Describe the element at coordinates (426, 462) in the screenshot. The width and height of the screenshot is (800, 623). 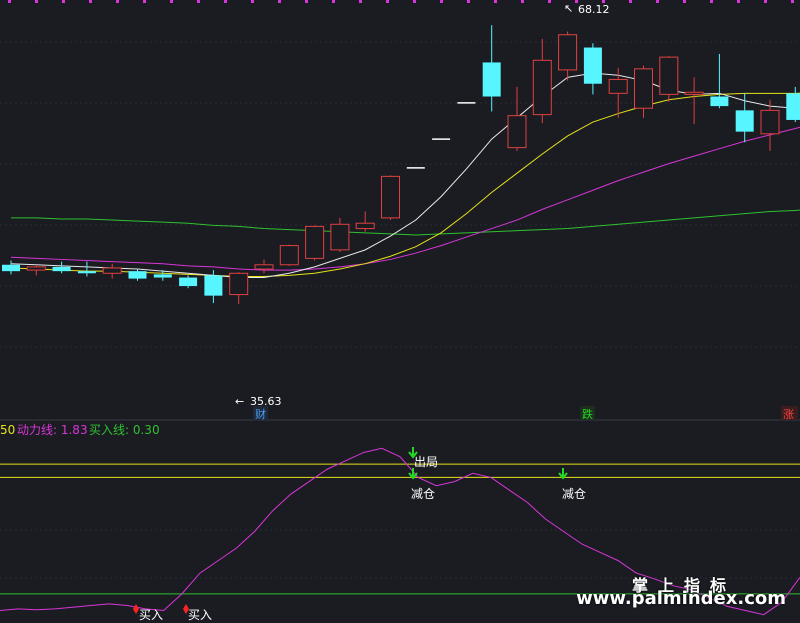
I see `signal-out-label: 出局` at that location.